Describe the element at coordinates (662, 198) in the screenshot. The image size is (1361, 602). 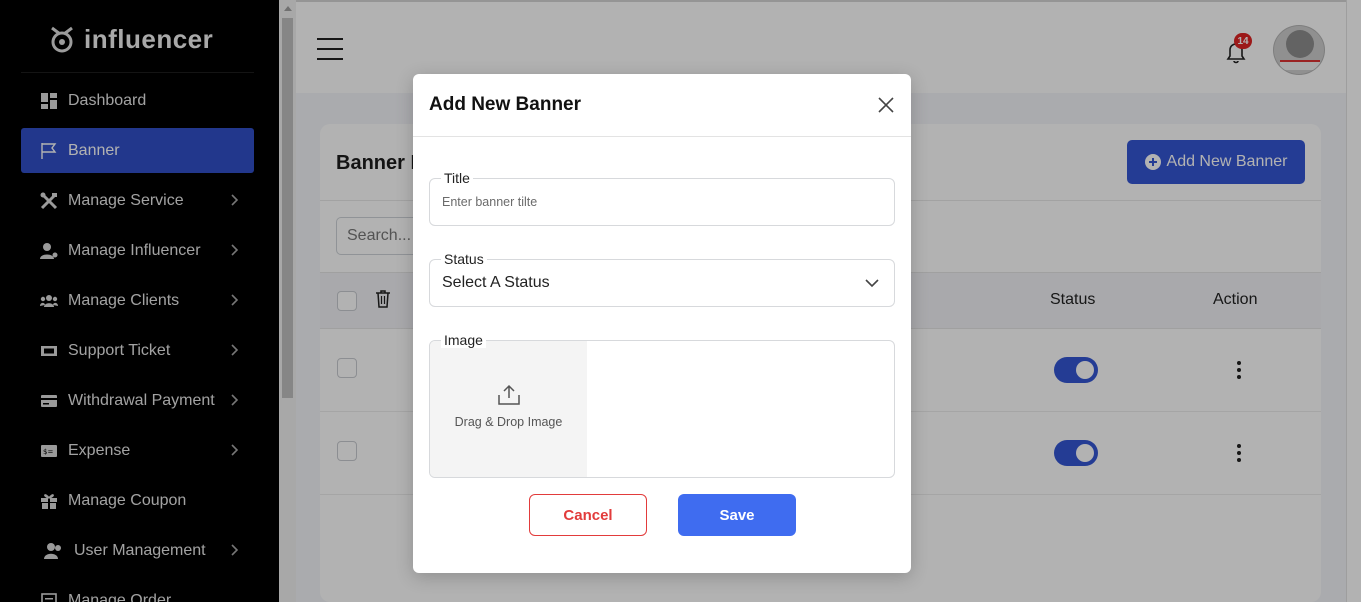
I see `title-field: Title Enter banner tilte` at that location.